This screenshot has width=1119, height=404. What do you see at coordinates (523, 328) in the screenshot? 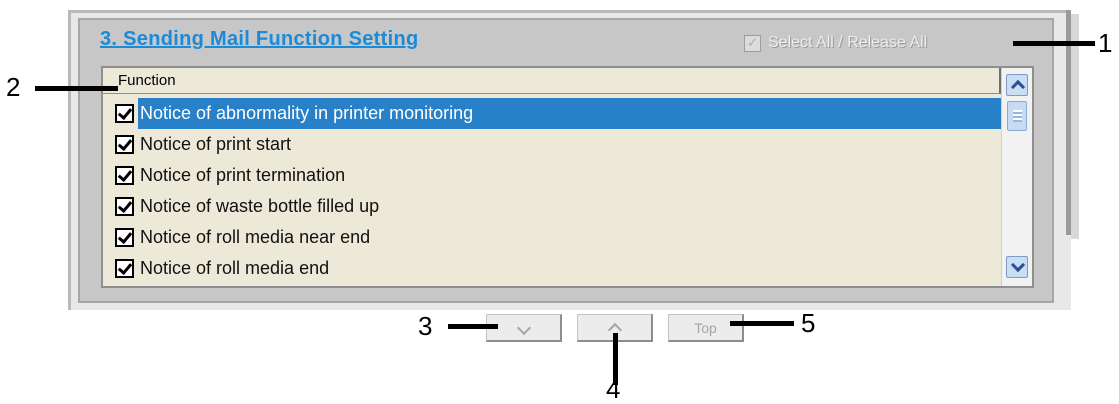
I see `chevron-down-icon` at bounding box center [523, 328].